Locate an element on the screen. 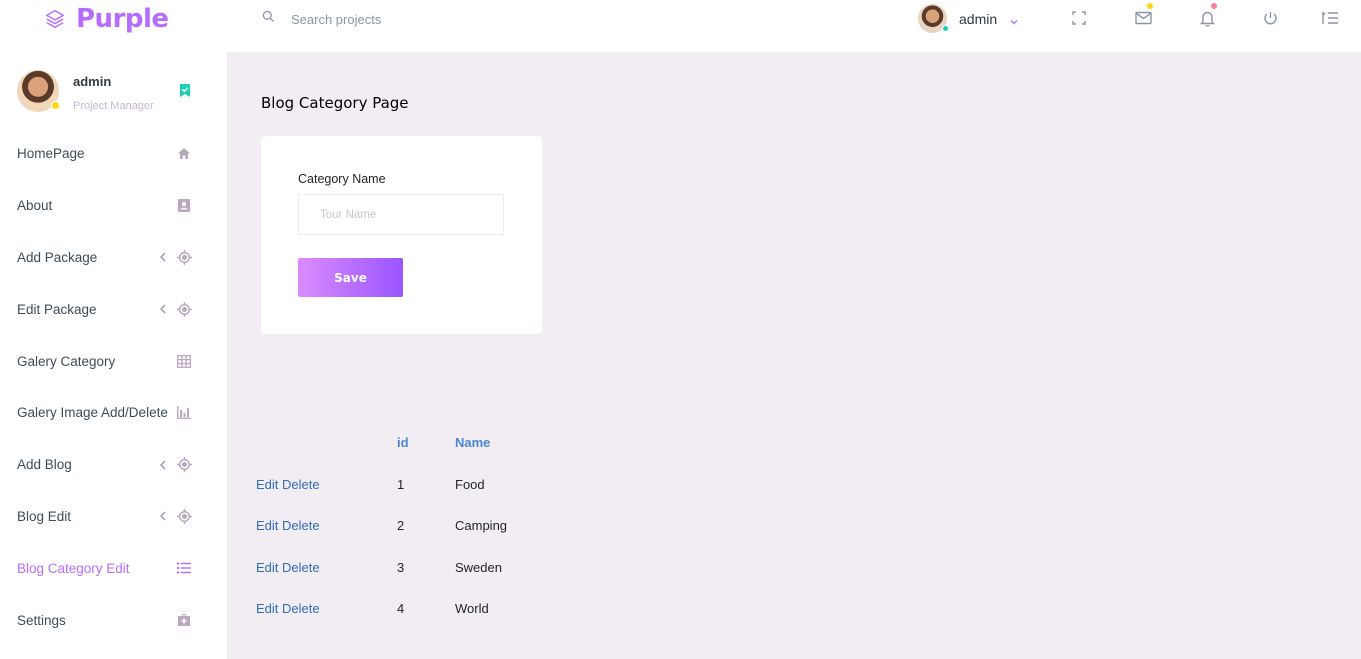  nav-profile-dropdown: admin is located at coordinates (968, 18).